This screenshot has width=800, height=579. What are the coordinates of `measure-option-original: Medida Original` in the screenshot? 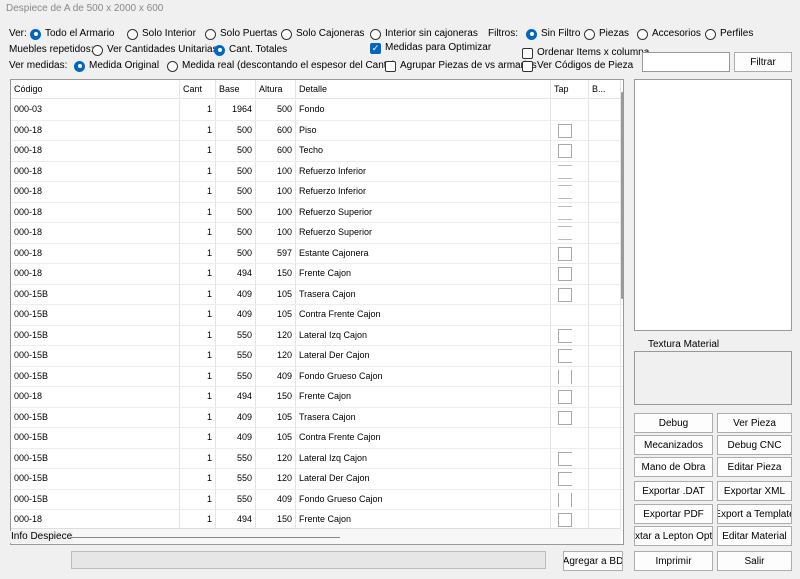 It's located at (116, 66).